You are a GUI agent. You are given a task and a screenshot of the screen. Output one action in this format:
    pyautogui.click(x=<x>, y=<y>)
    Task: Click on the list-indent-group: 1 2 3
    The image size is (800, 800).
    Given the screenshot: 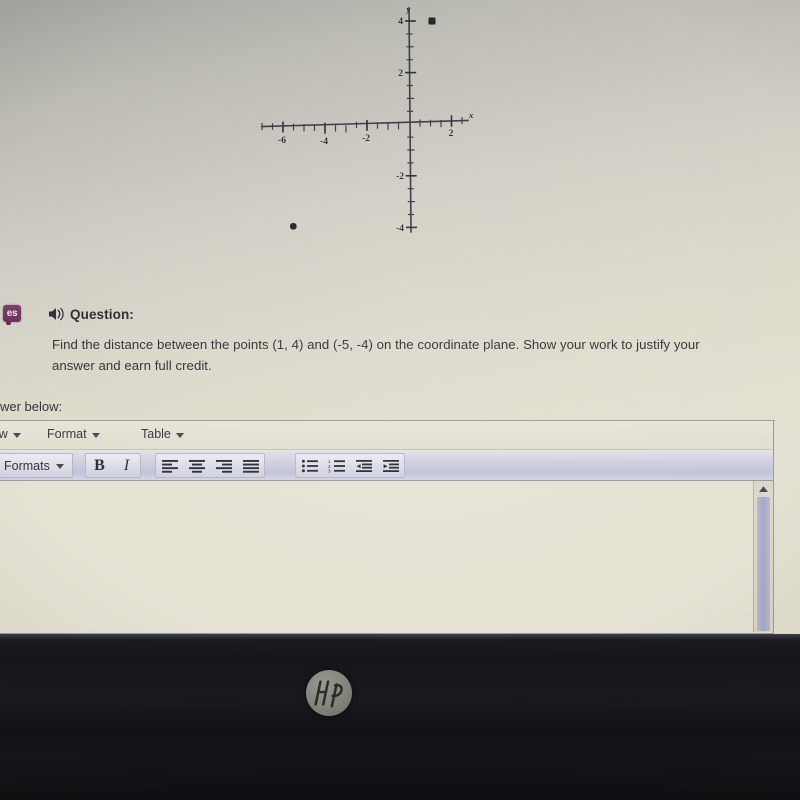 What is the action you would take?
    pyautogui.click(x=350, y=465)
    